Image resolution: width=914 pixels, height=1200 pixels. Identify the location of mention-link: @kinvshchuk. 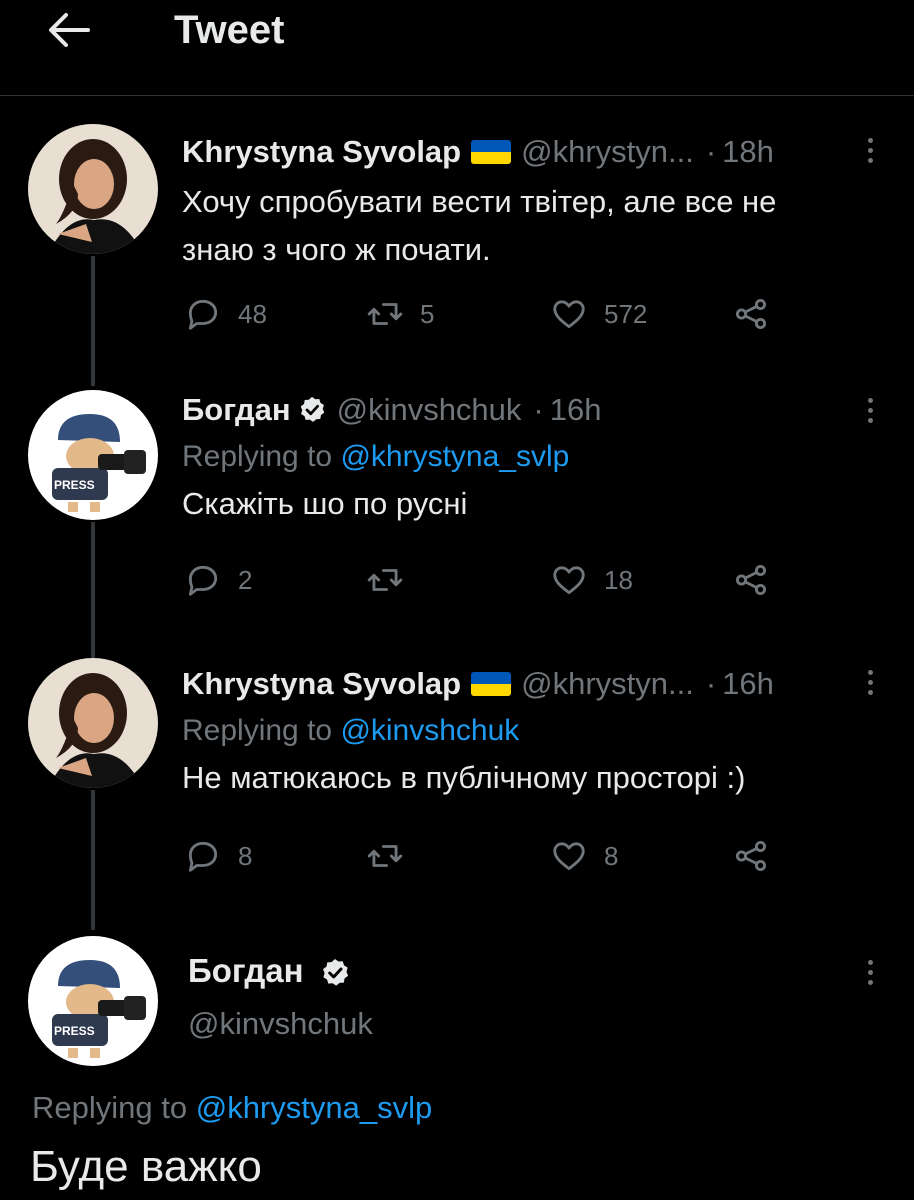
(429, 730).